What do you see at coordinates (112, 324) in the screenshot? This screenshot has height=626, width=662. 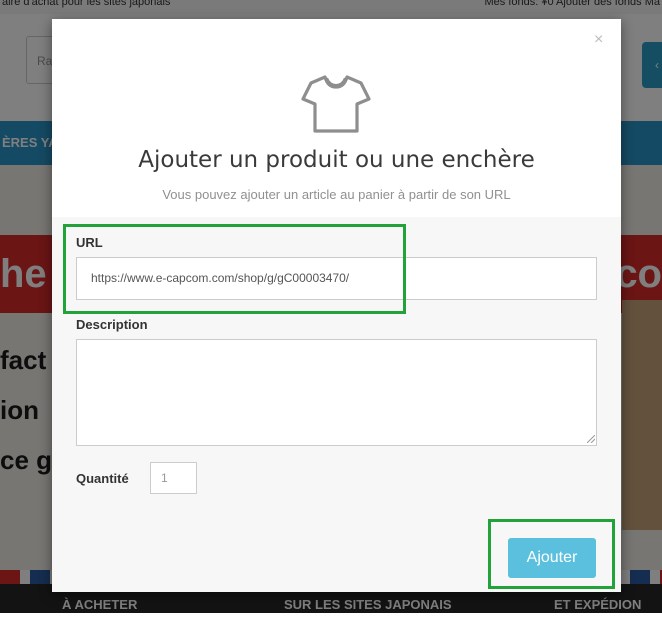 I see `description-label: Description` at bounding box center [112, 324].